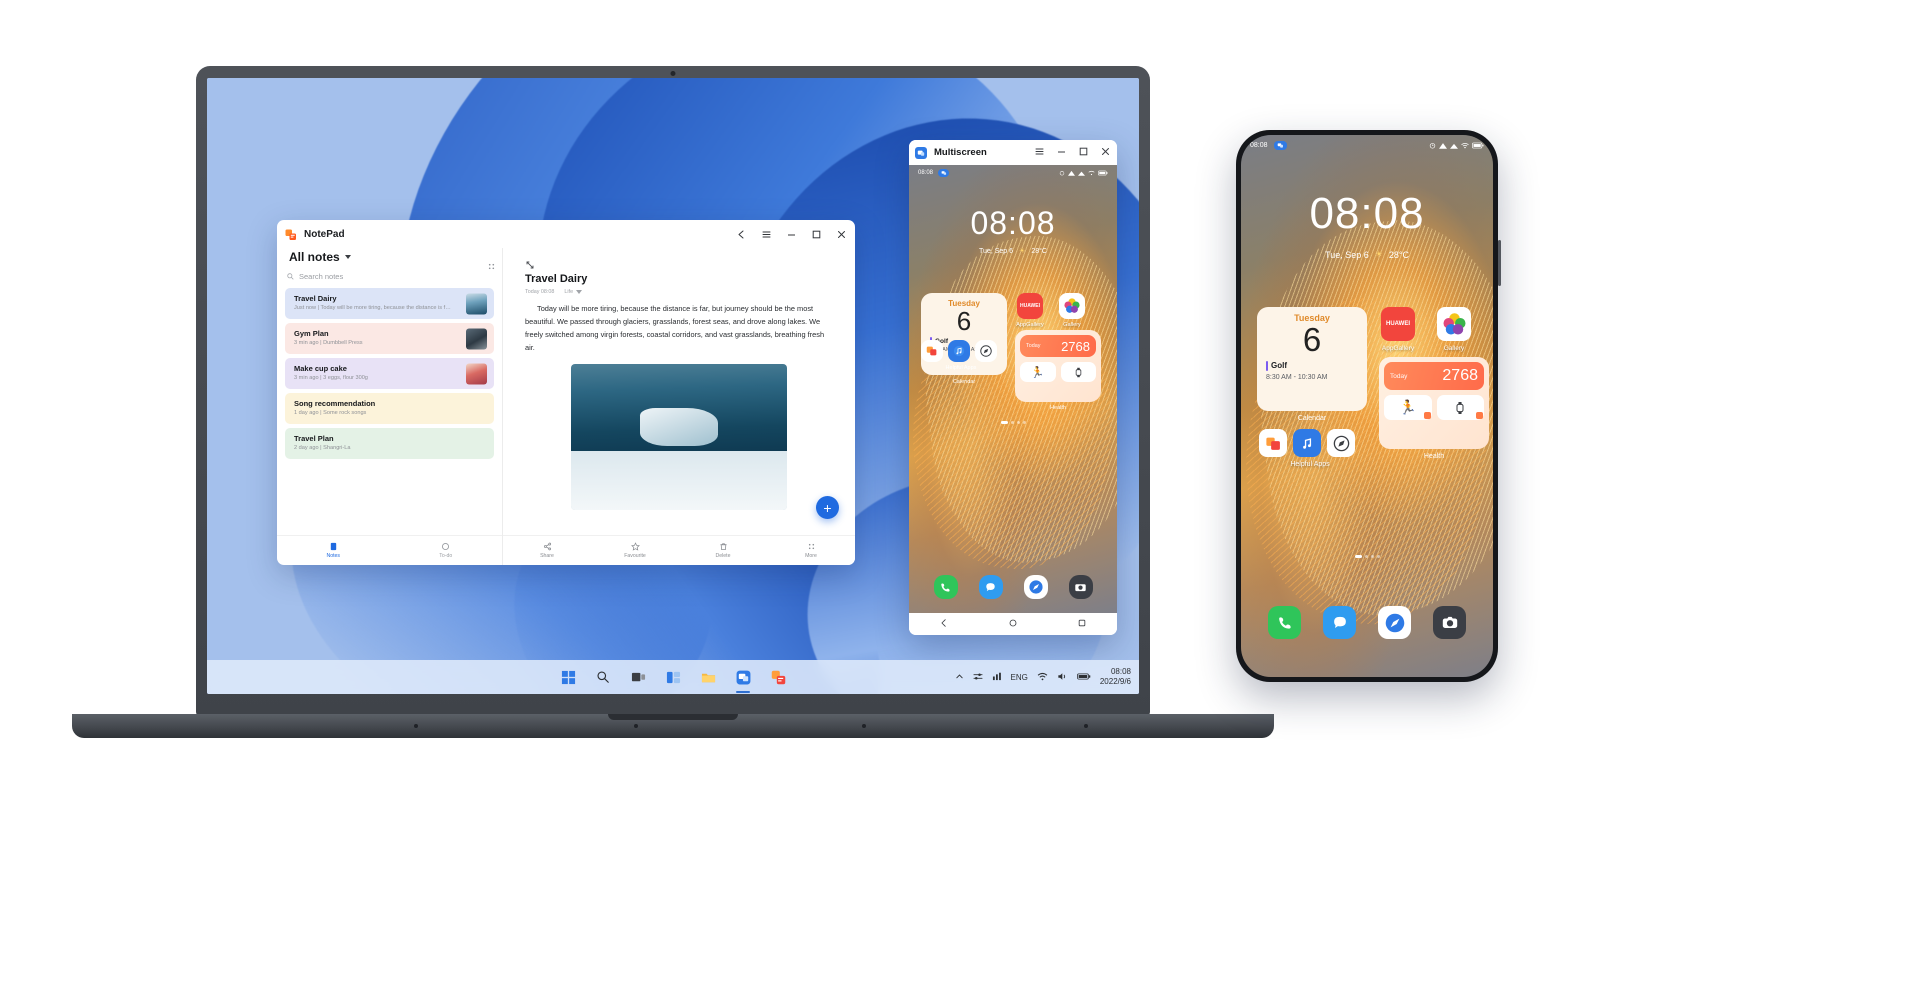  What do you see at coordinates (743, 677) in the screenshot?
I see `multiscreen-taskbar-icon` at bounding box center [743, 677].